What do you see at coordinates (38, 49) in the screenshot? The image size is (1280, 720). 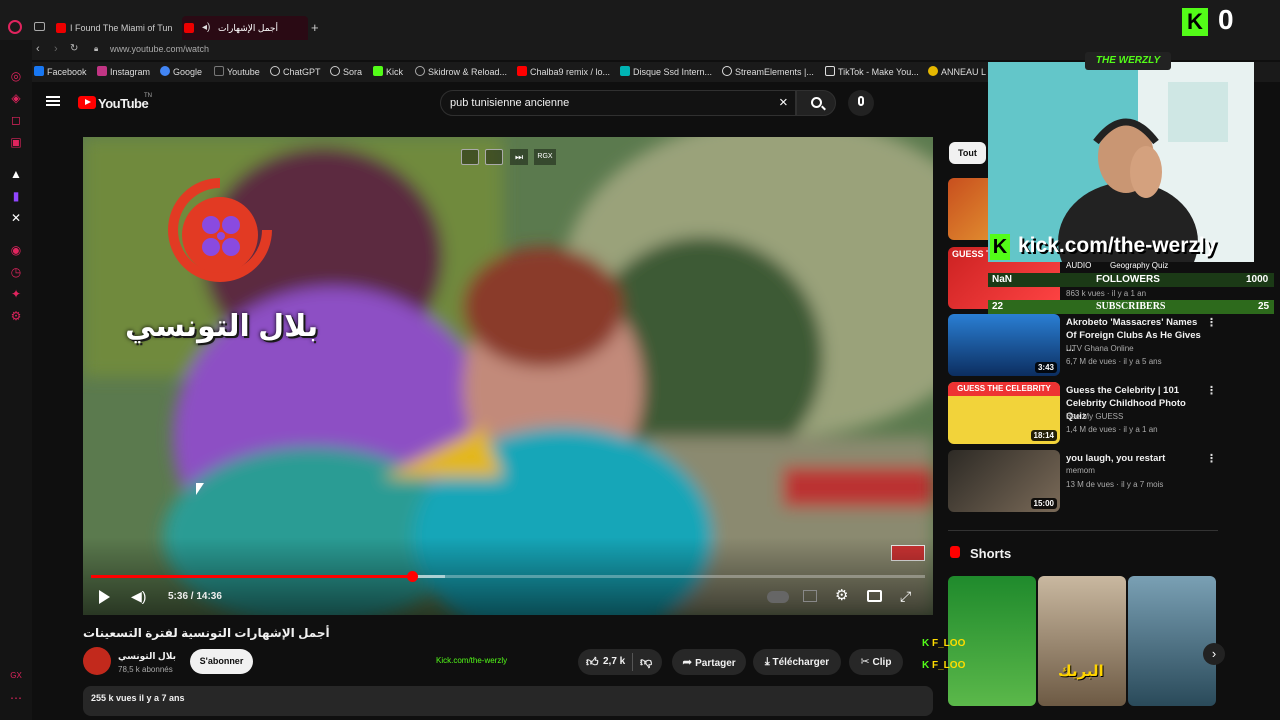 I see `back-icon: ‹` at bounding box center [38, 49].